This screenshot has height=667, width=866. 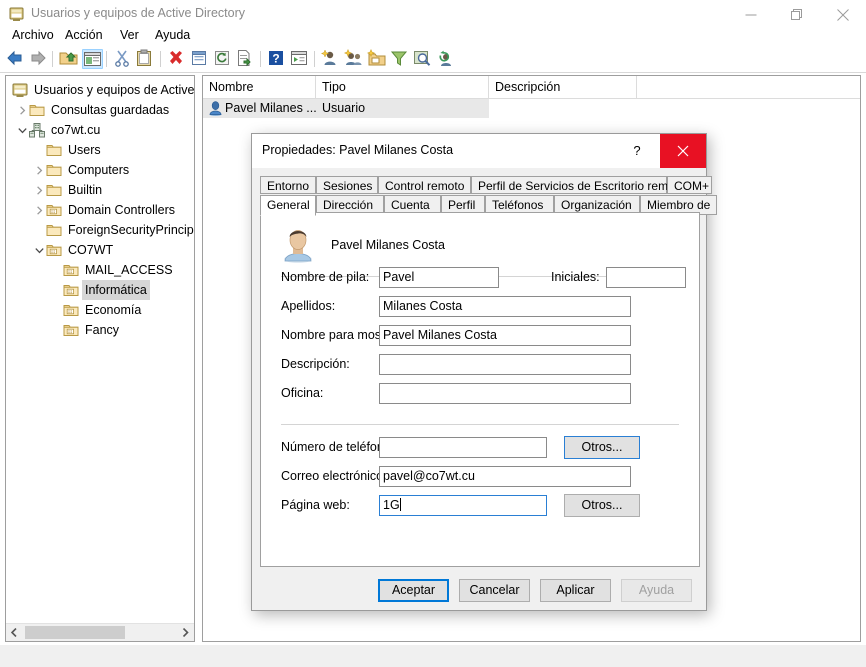 I want to click on menu-ayuda: Ayuda, so click(x=172, y=35).